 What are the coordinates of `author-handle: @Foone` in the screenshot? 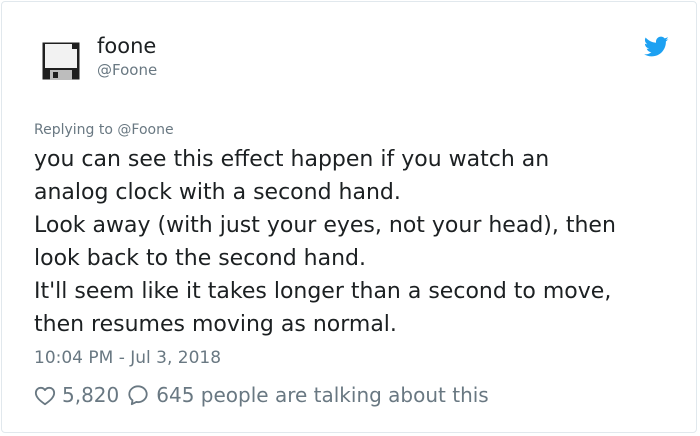 It's located at (127, 70).